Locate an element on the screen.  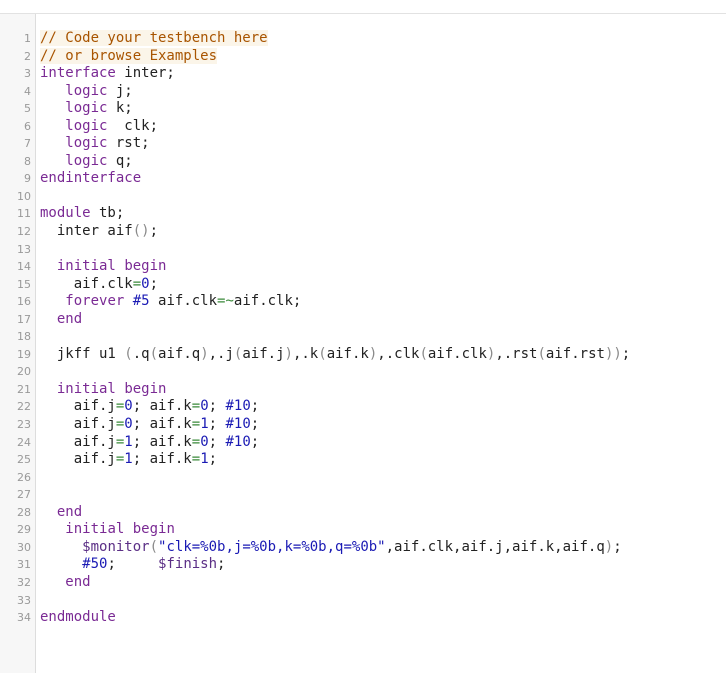
code-line: 33 is located at coordinates (363, 601).